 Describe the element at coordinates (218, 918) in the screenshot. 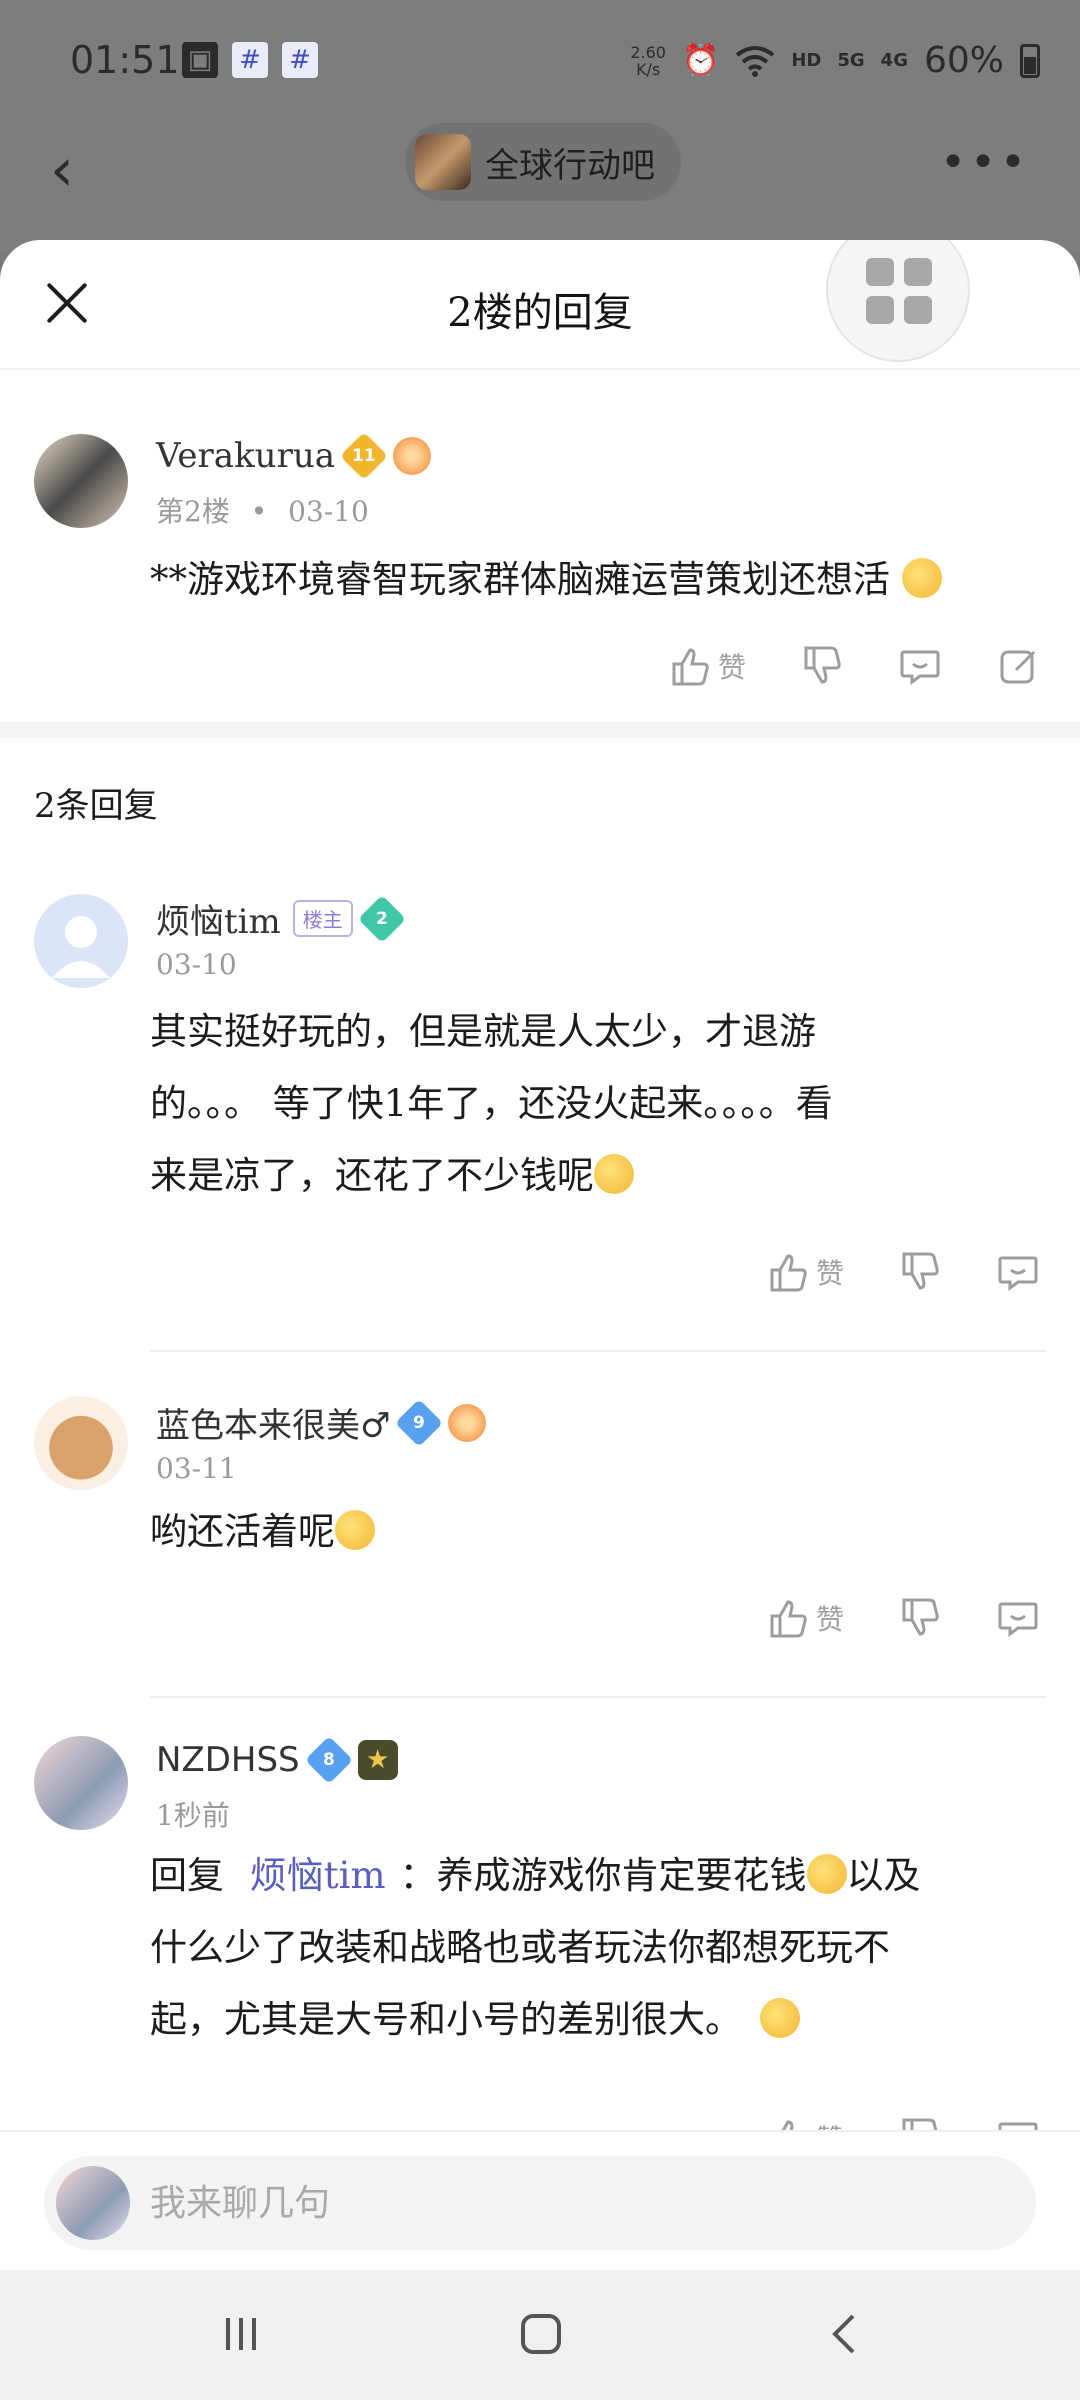

I see `username: 烦恼tim` at that location.